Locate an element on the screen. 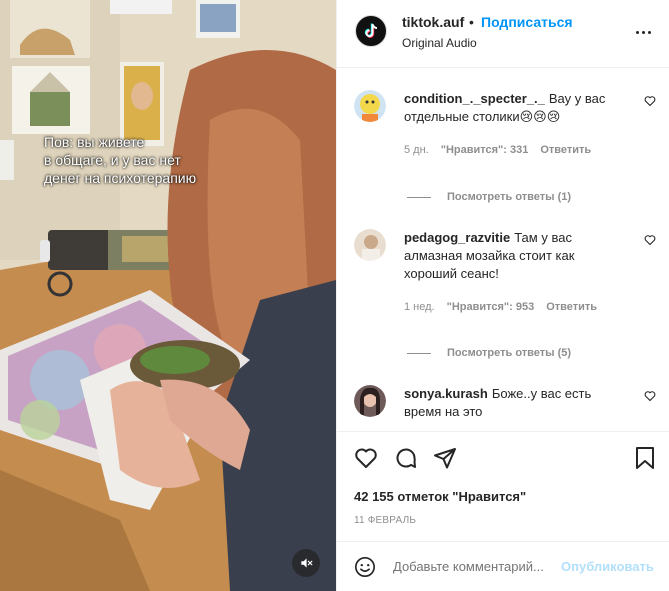  publish-button: Опубликовать is located at coordinates (607, 566).